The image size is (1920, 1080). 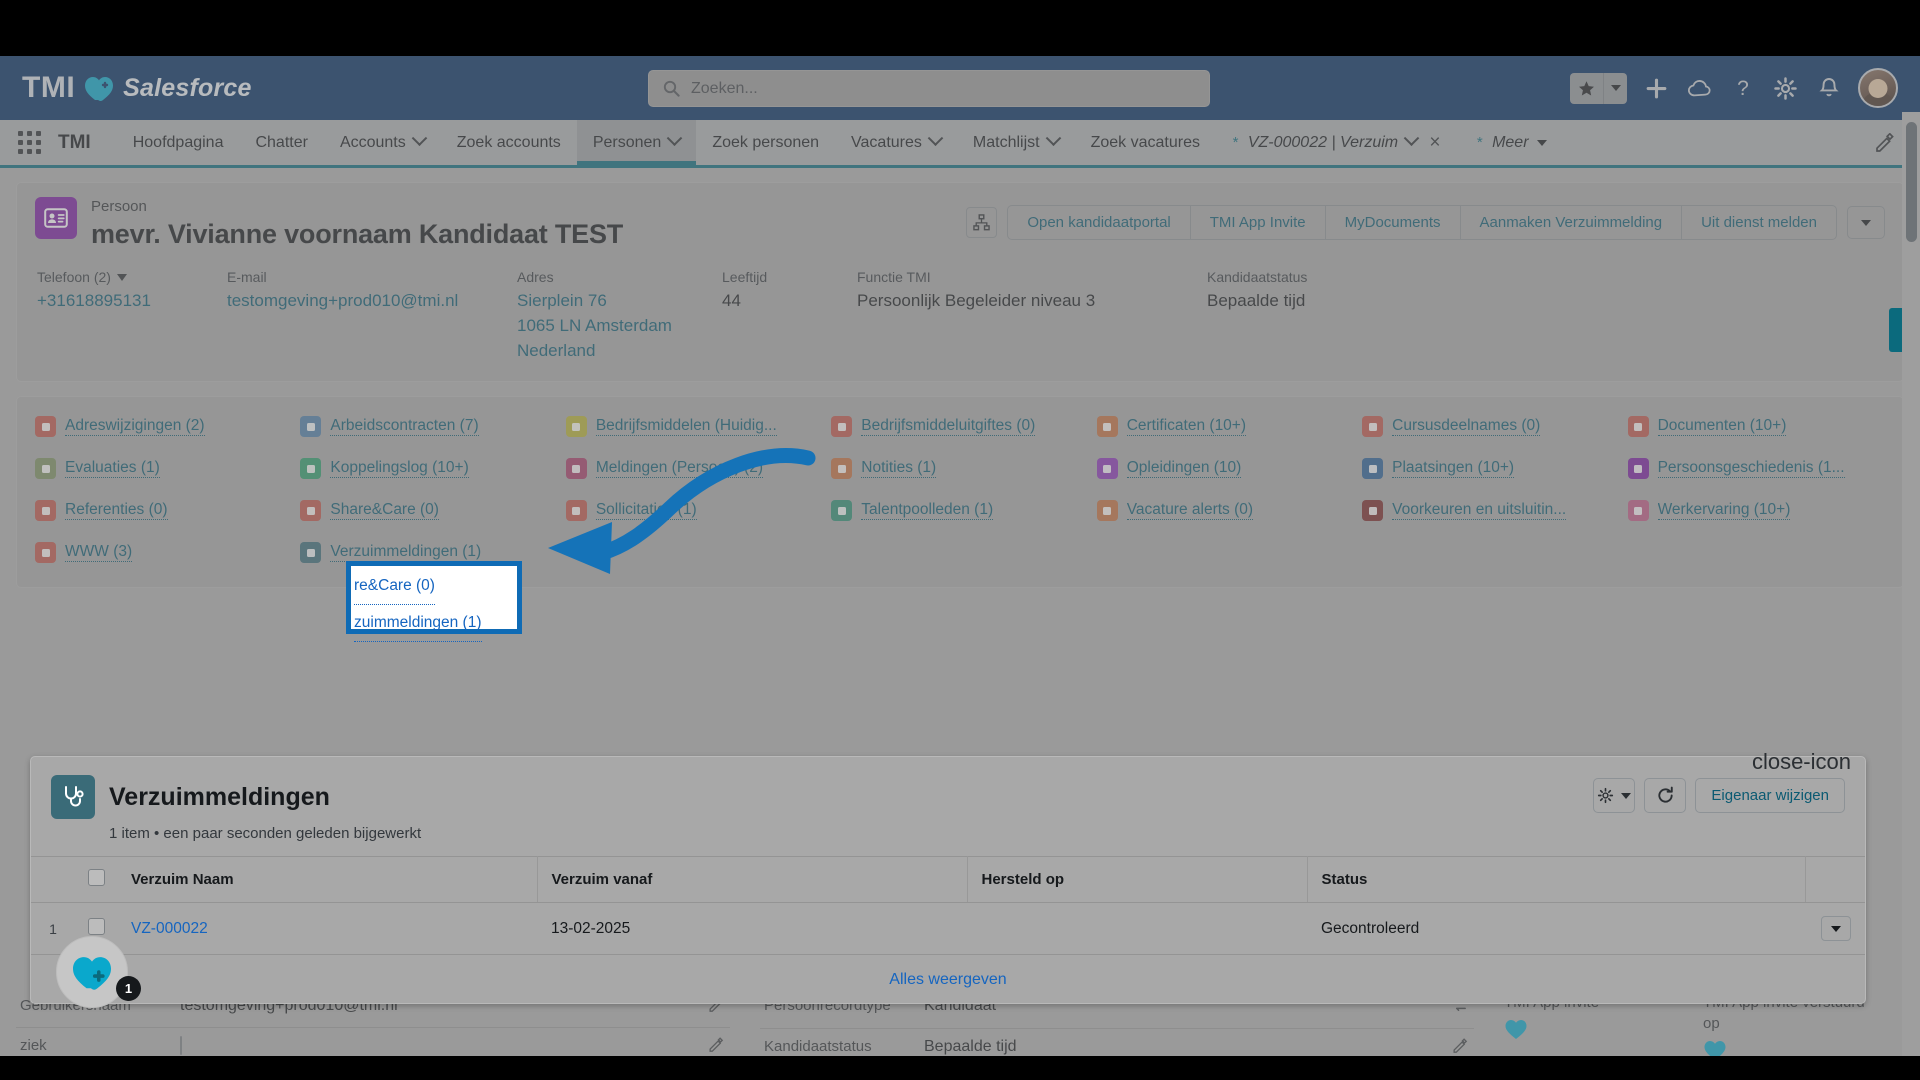 I want to click on column-header-verzuim-naam: Verzuim Naam, so click(x=327, y=879).